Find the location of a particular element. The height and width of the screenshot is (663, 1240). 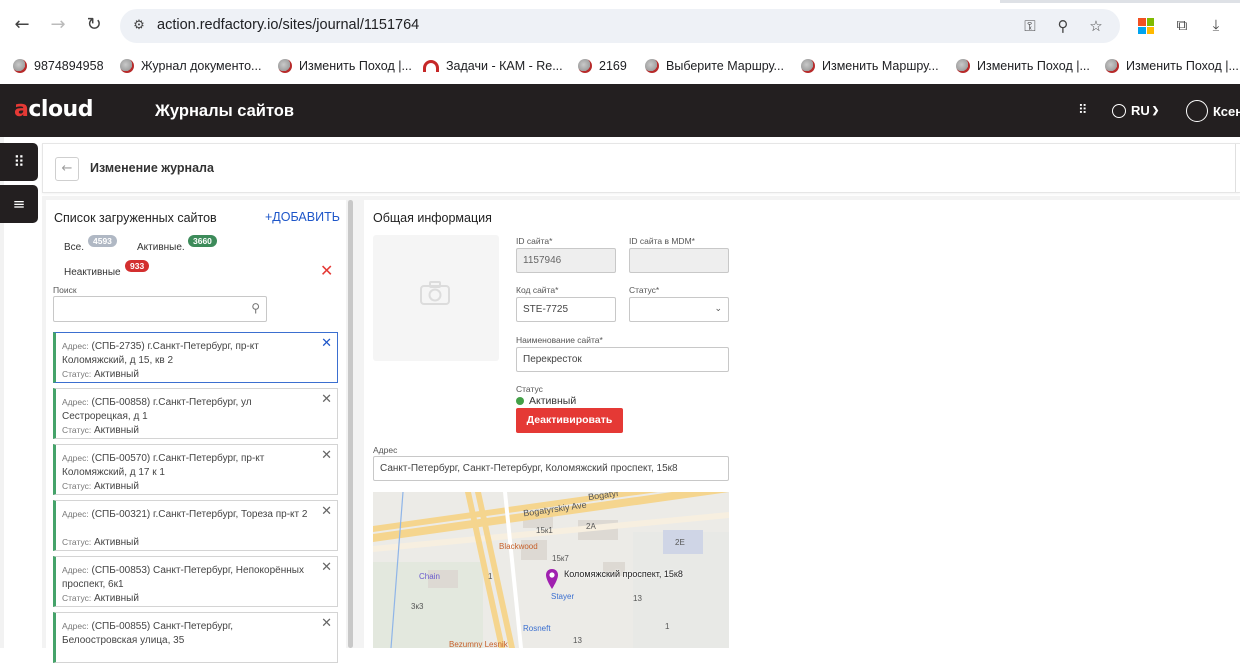

back-arrow-icon: ← is located at coordinates (22, 25).